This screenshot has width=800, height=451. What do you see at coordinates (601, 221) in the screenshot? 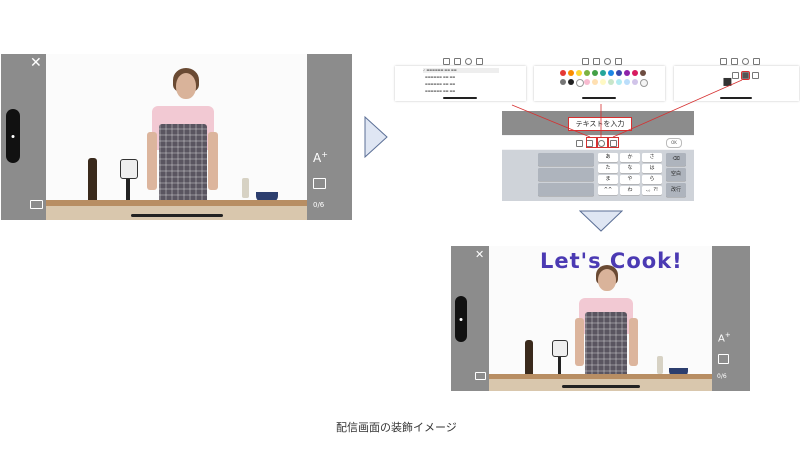
I see `arrow-down-icon` at bounding box center [601, 221].